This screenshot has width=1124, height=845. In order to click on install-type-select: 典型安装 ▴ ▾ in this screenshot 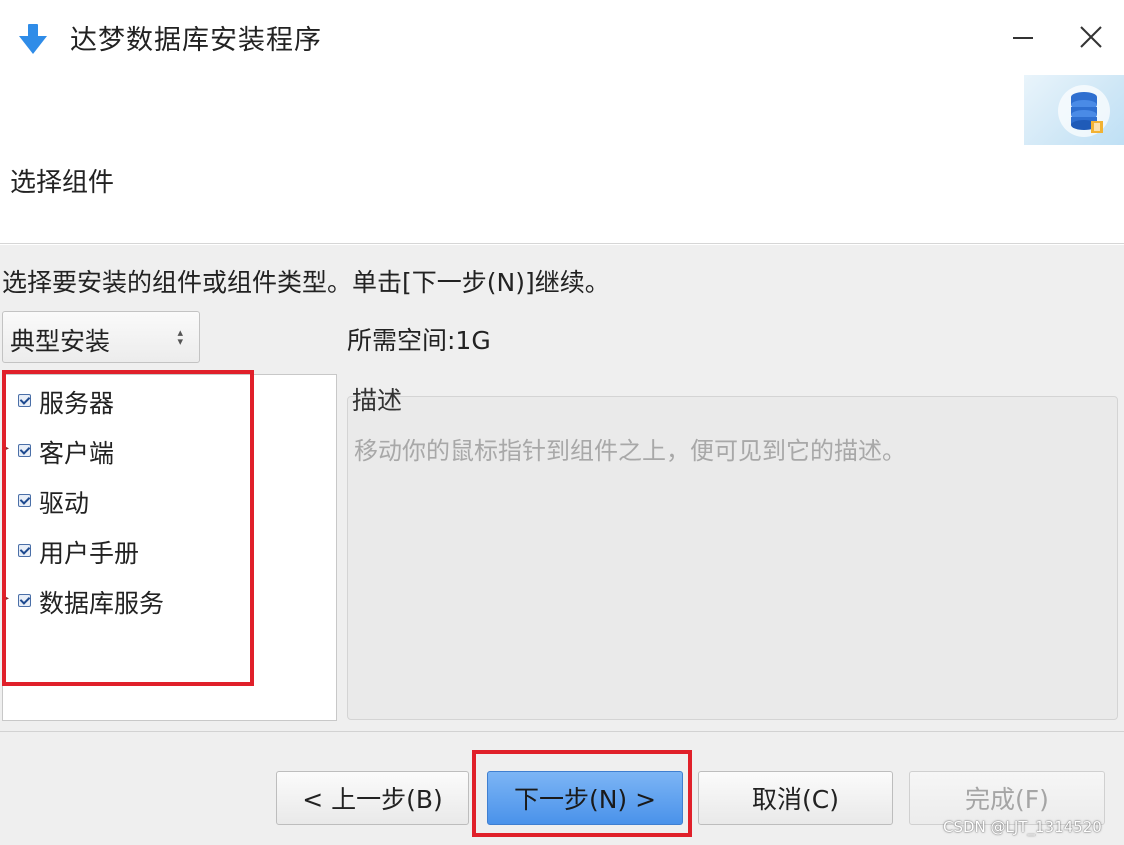, I will do `click(101, 337)`.